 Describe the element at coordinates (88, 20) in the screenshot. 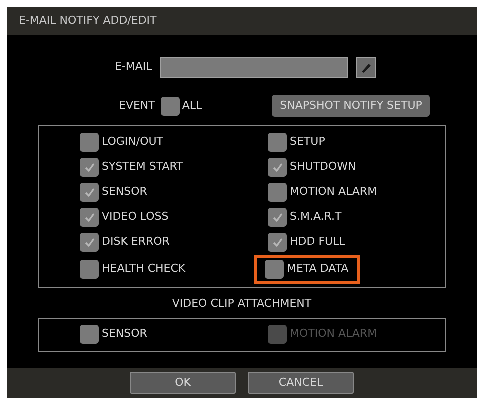

I see `window-title: E-MAIL NOTIFY ADD/EDIT` at that location.